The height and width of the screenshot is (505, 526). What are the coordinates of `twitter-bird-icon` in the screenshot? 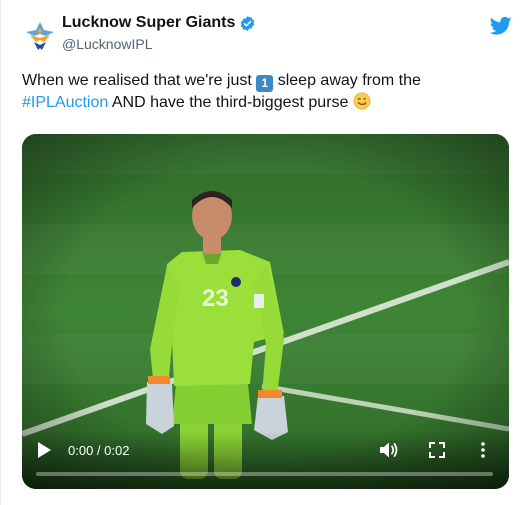 It's located at (501, 26).